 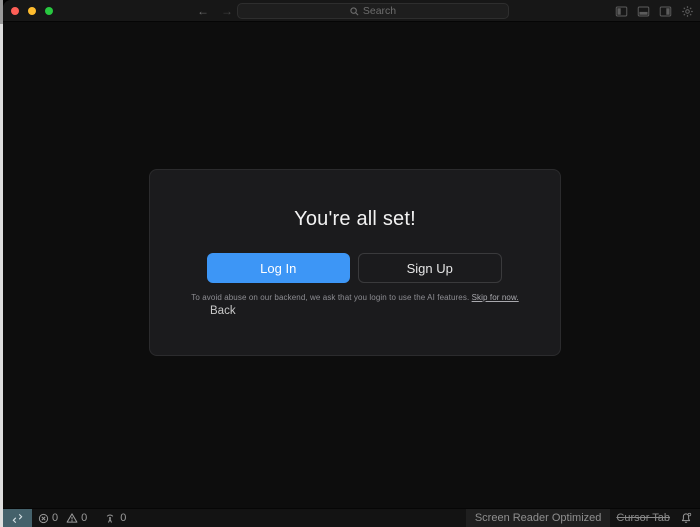 What do you see at coordinates (654, 11) in the screenshot?
I see `layout-controls` at bounding box center [654, 11].